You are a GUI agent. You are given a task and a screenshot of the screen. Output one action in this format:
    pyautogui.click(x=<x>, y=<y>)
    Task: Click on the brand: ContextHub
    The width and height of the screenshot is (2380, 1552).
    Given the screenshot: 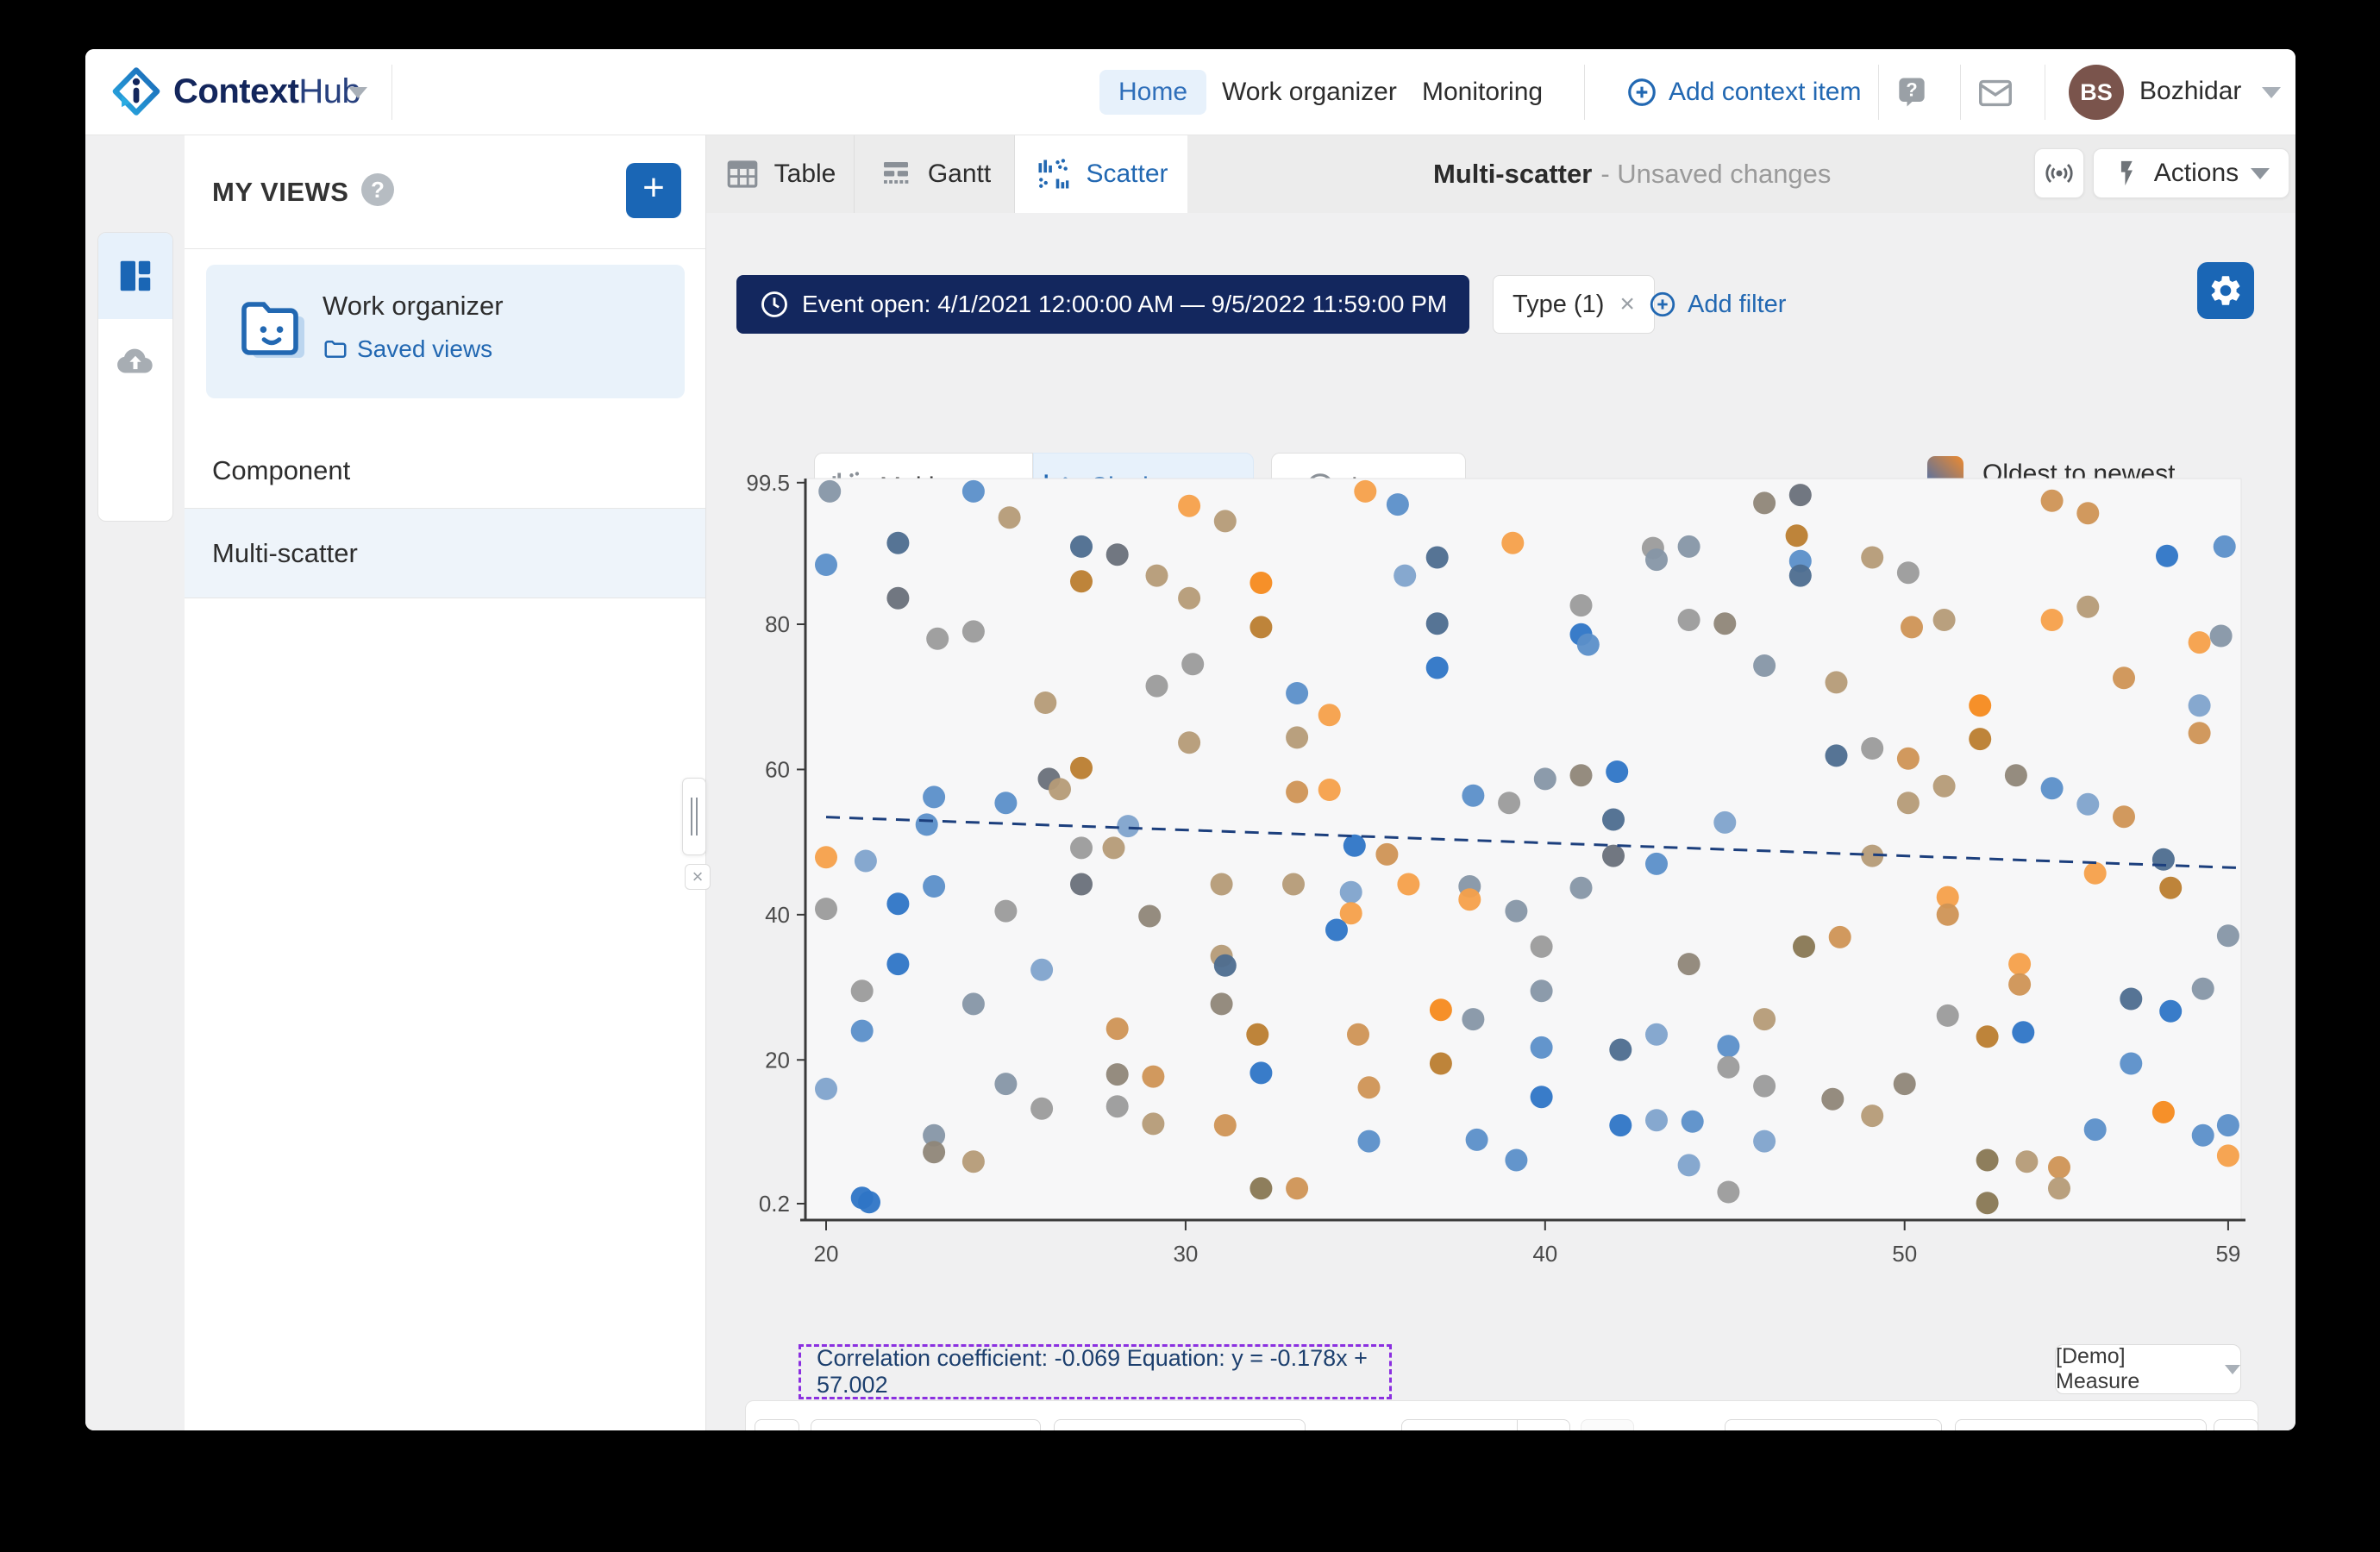 What is the action you would take?
    pyautogui.click(x=236, y=91)
    